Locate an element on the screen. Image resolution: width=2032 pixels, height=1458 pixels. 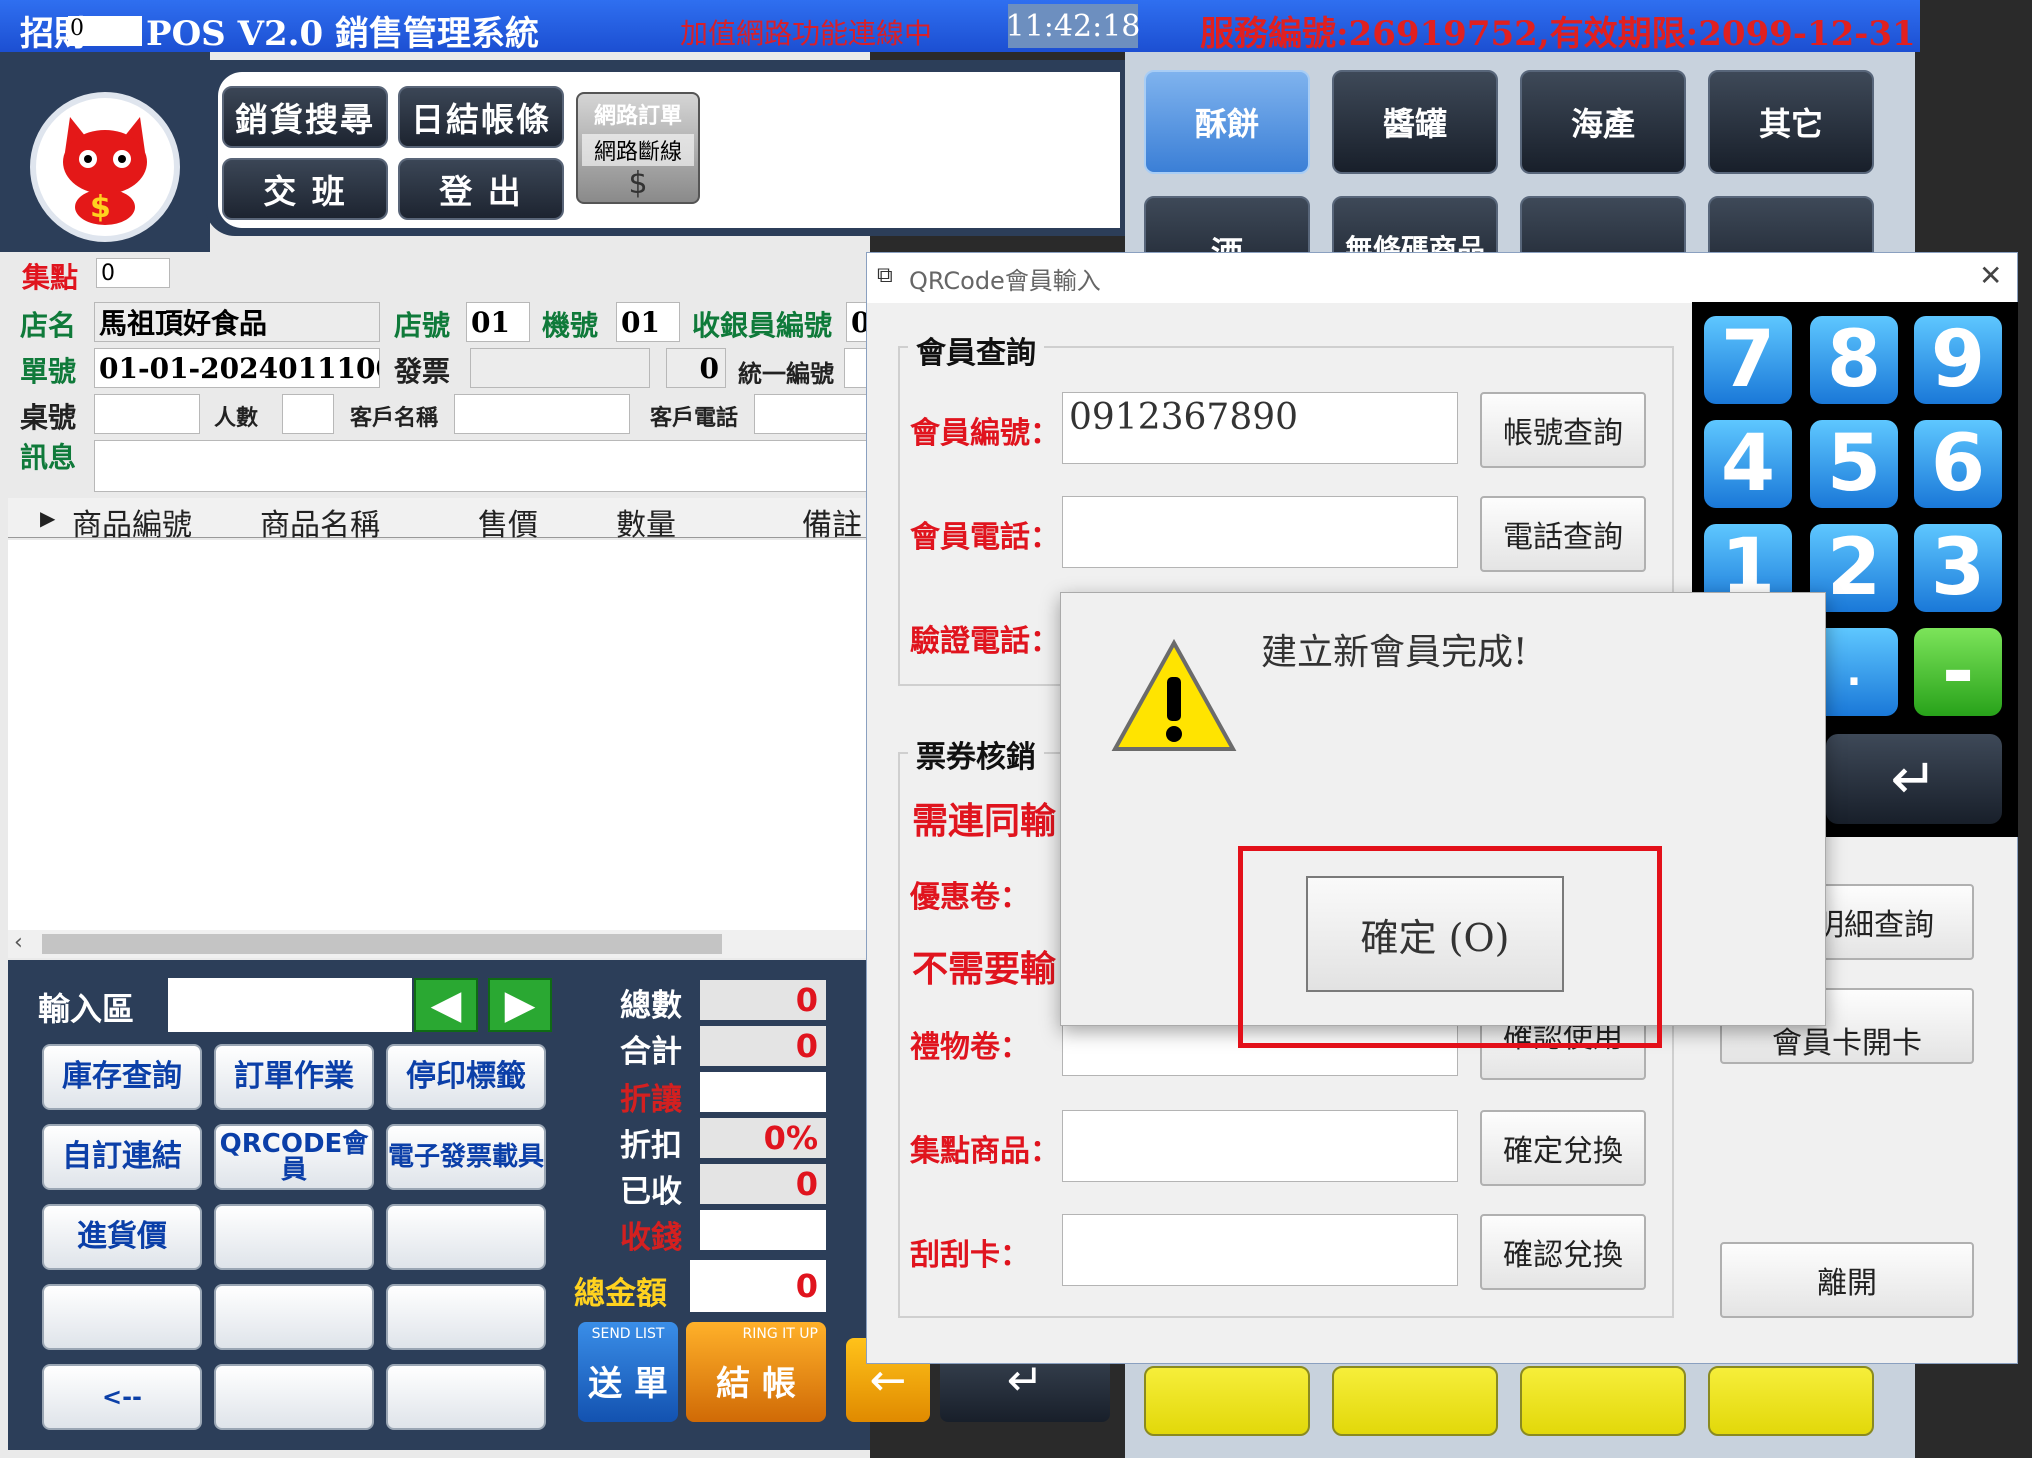
key-7: 7 is located at coordinates (1748, 360).